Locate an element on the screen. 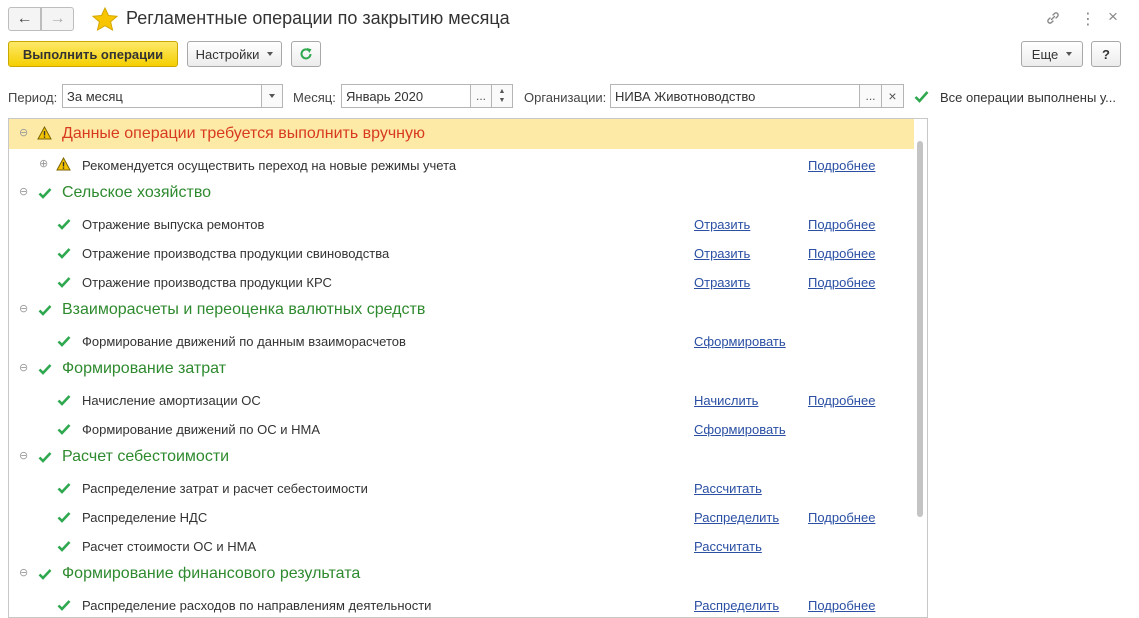 Image resolution: width=1139 pixels, height=618 pixels. group-row: ⊖ Формирование финансового результата is located at coordinates (461, 574).